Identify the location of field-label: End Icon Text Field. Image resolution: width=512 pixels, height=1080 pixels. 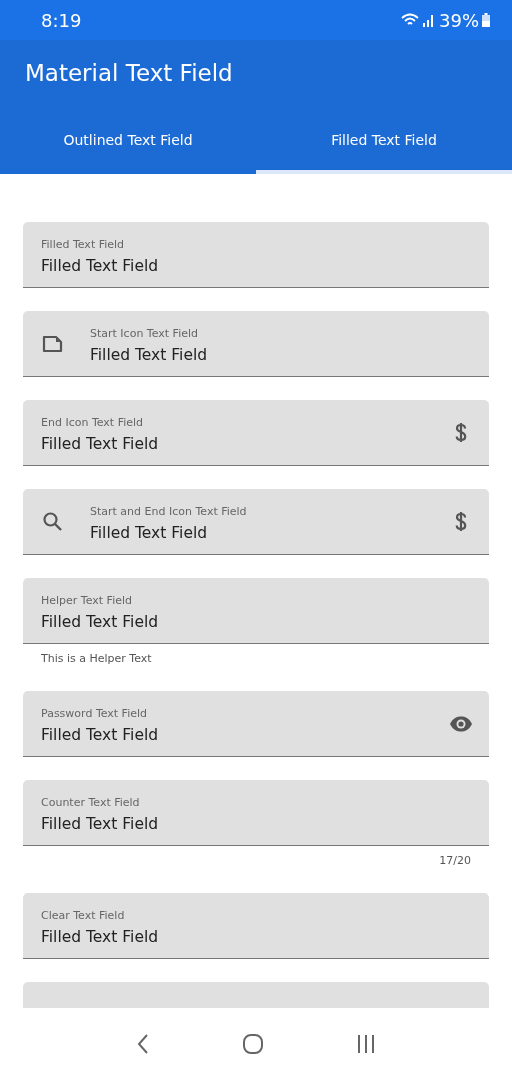
(92, 422).